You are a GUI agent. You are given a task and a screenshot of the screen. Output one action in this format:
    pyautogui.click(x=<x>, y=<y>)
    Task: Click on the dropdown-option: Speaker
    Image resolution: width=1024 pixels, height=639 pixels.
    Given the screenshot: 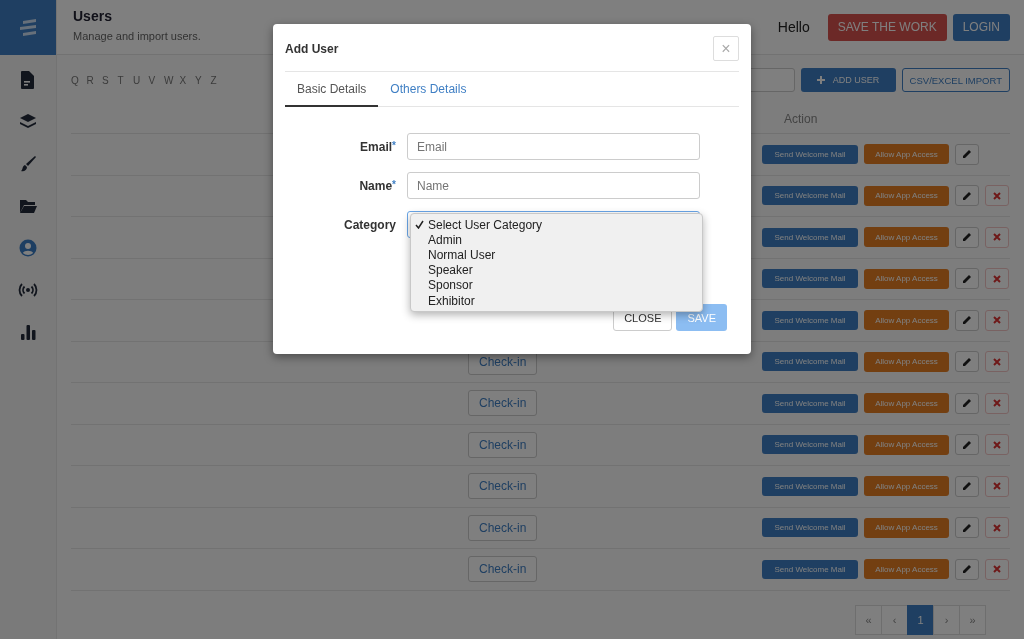 What is the action you would take?
    pyautogui.click(x=556, y=270)
    